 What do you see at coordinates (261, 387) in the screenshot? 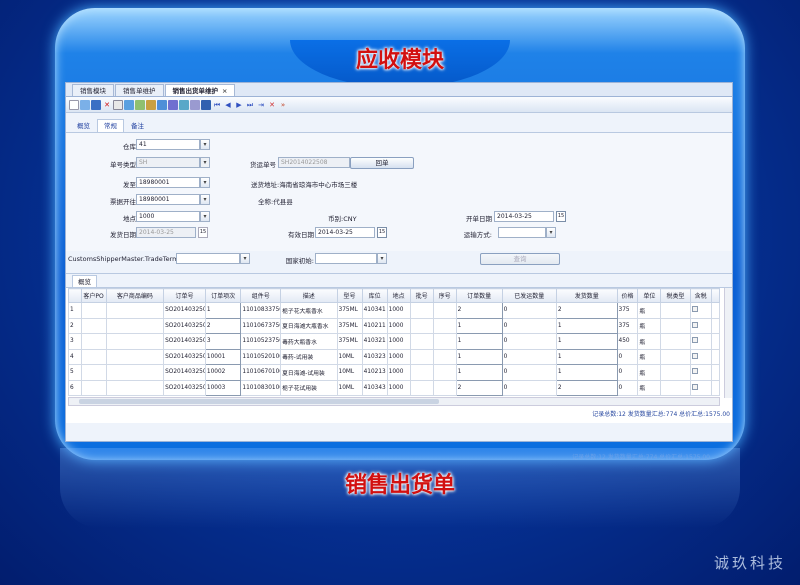
I see `table-cell: 110108301000` at bounding box center [261, 387].